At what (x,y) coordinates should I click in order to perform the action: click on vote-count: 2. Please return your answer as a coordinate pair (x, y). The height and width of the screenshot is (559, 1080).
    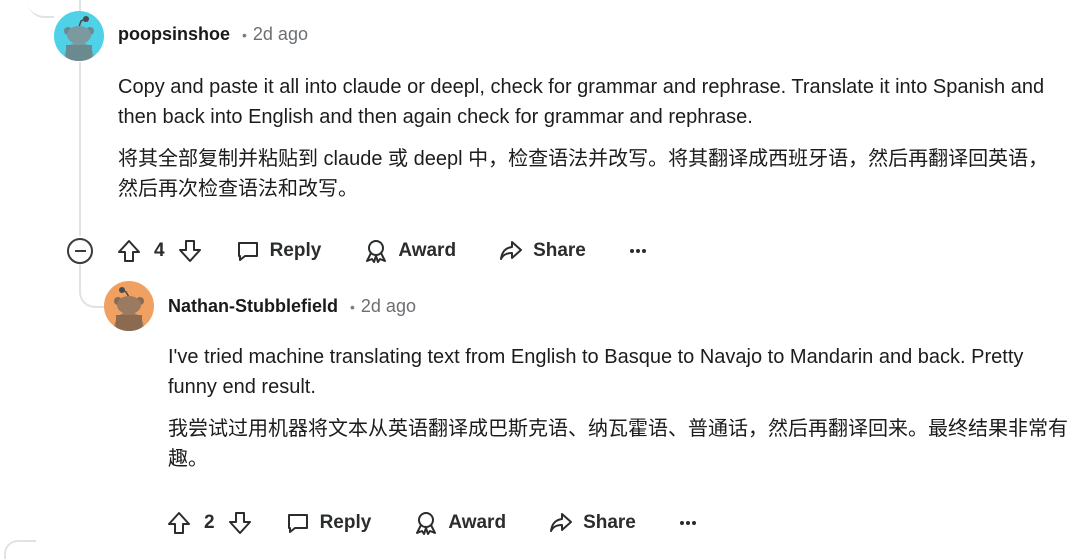
    Looking at the image, I should click on (209, 522).